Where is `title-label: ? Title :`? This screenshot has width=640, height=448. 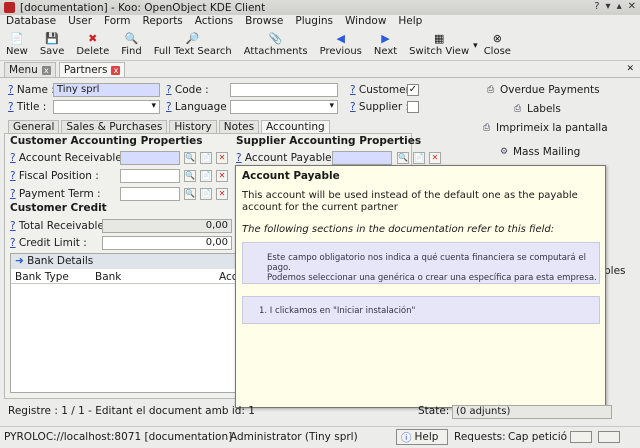 title-label: ? Title : is located at coordinates (27, 107).